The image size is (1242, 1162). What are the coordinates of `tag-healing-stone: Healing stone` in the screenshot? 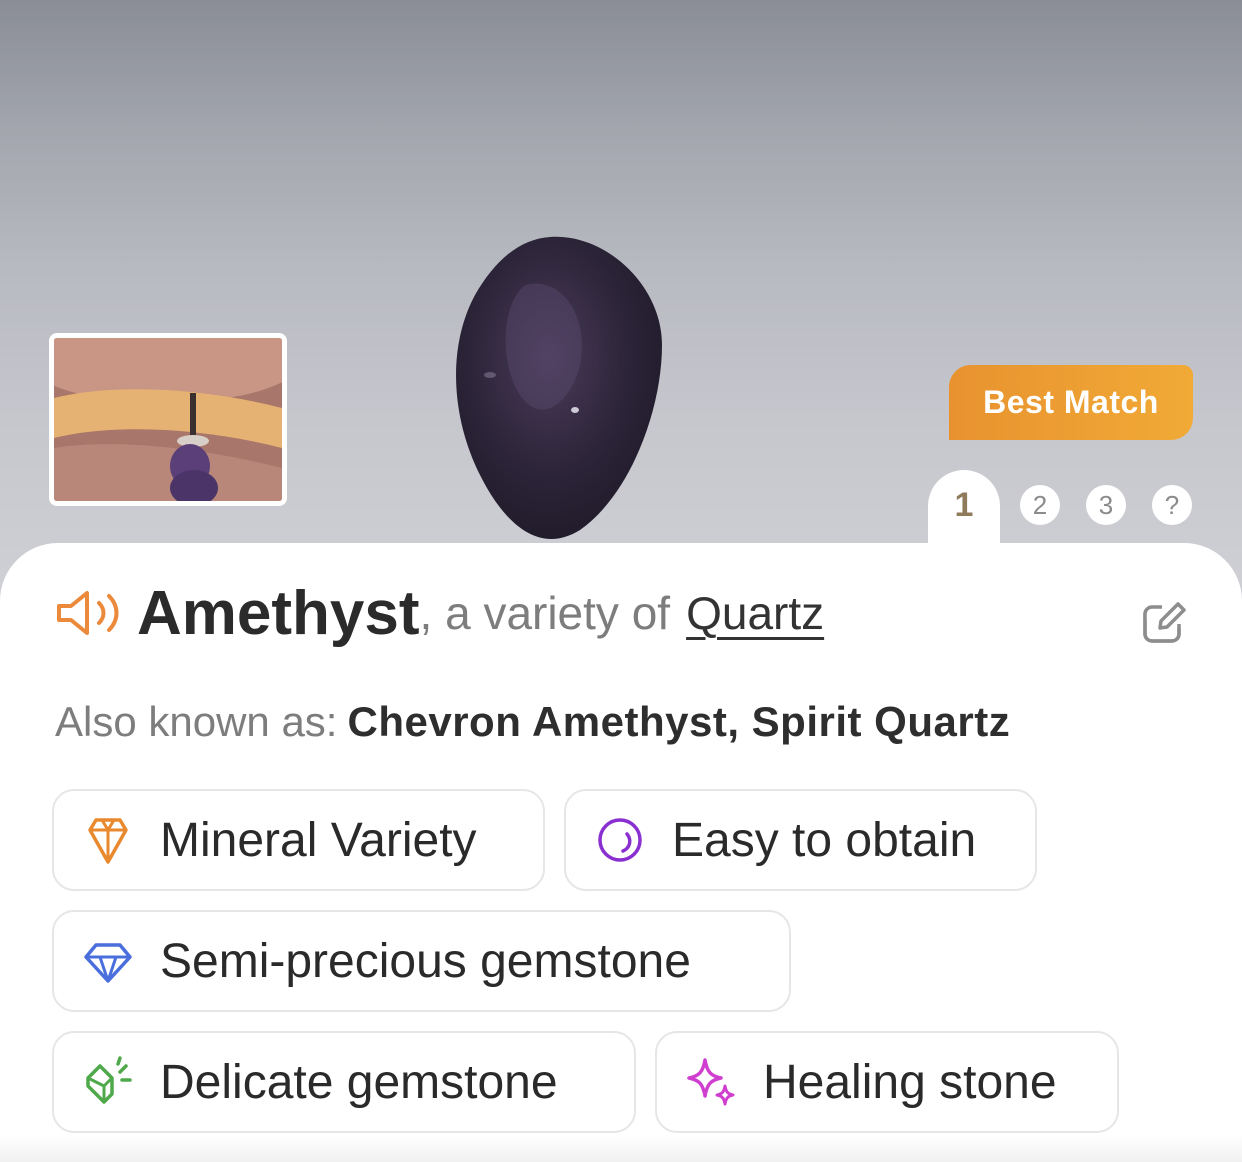 It's located at (887, 1082).